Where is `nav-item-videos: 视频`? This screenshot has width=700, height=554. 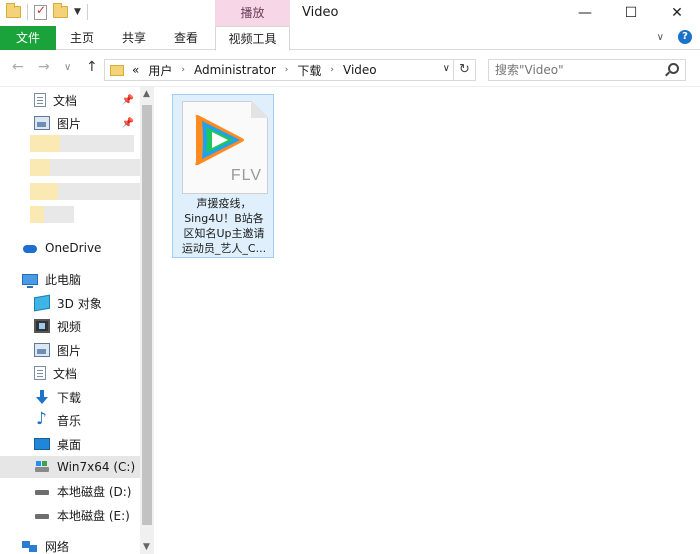
nav-item-videos: 视频 is located at coordinates (70, 326).